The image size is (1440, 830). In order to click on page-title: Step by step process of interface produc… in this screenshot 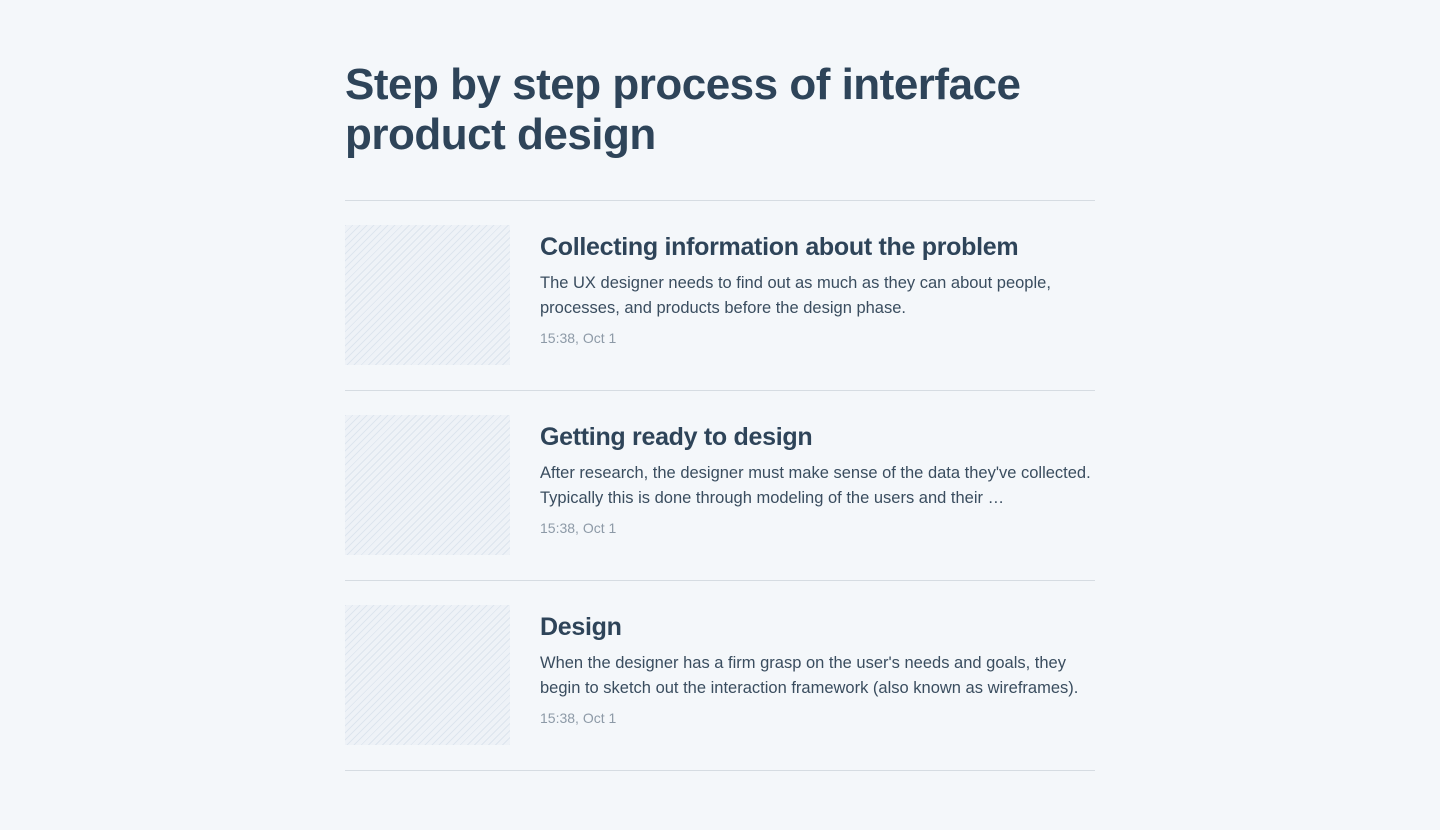, I will do `click(683, 109)`.